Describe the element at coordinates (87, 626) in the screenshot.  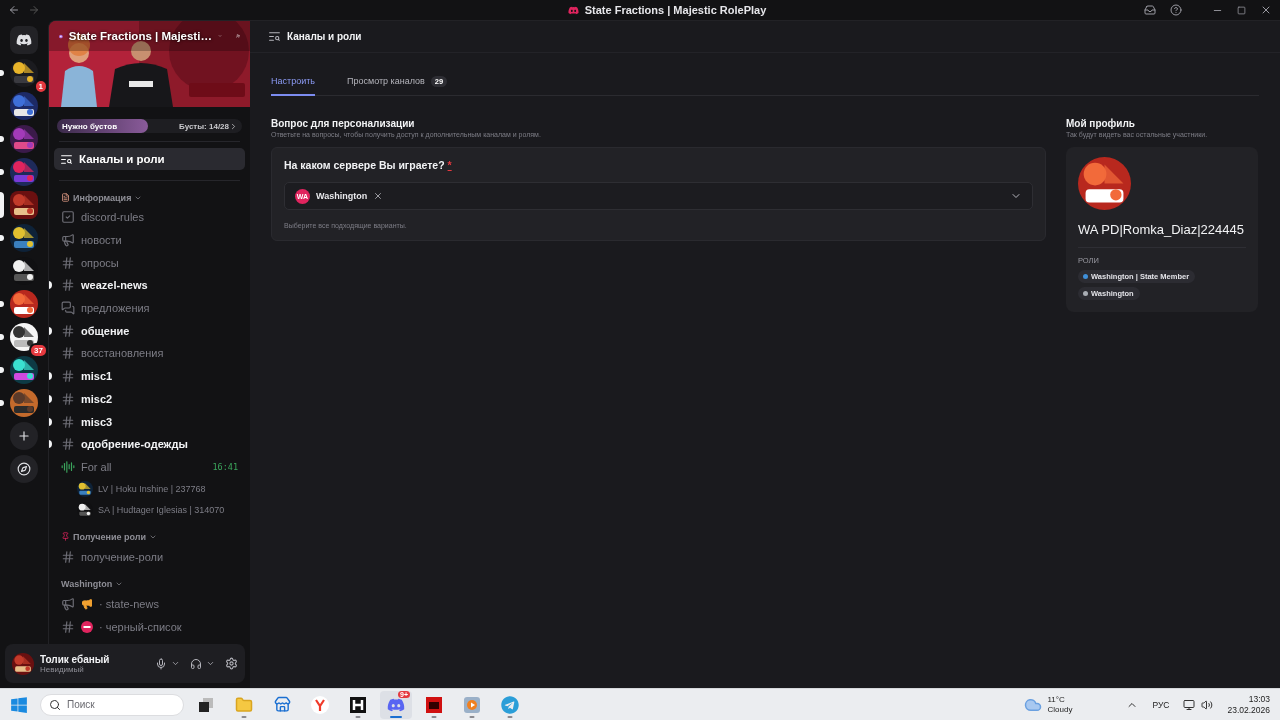
I see `no-entry-icon` at that location.